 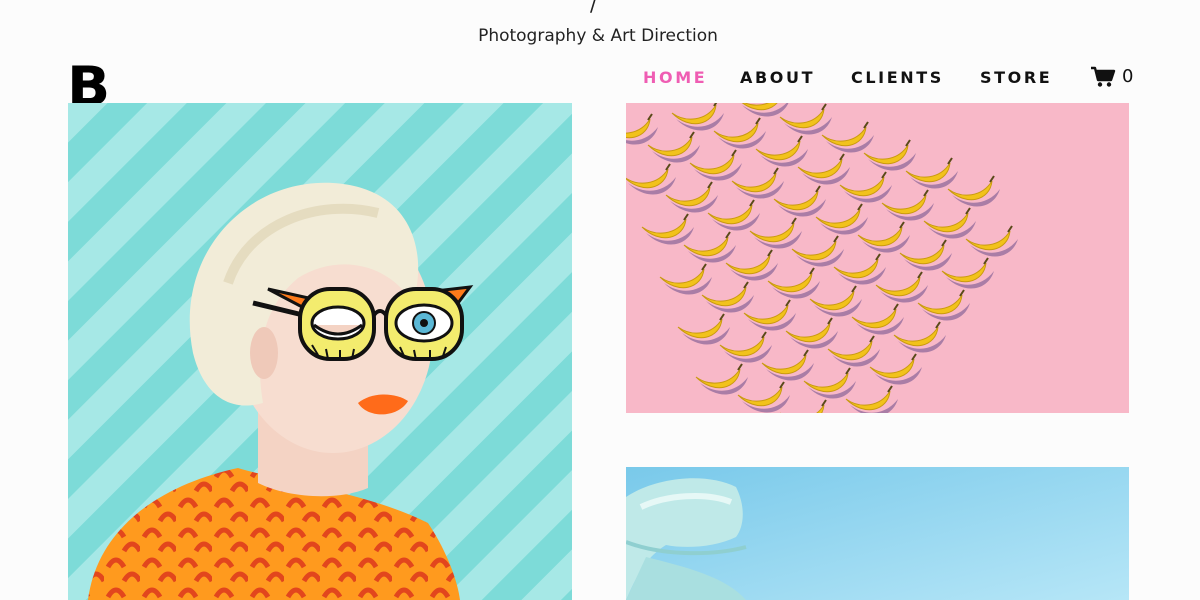 What do you see at coordinates (1016, 77) in the screenshot?
I see `nav-store: STORE` at bounding box center [1016, 77].